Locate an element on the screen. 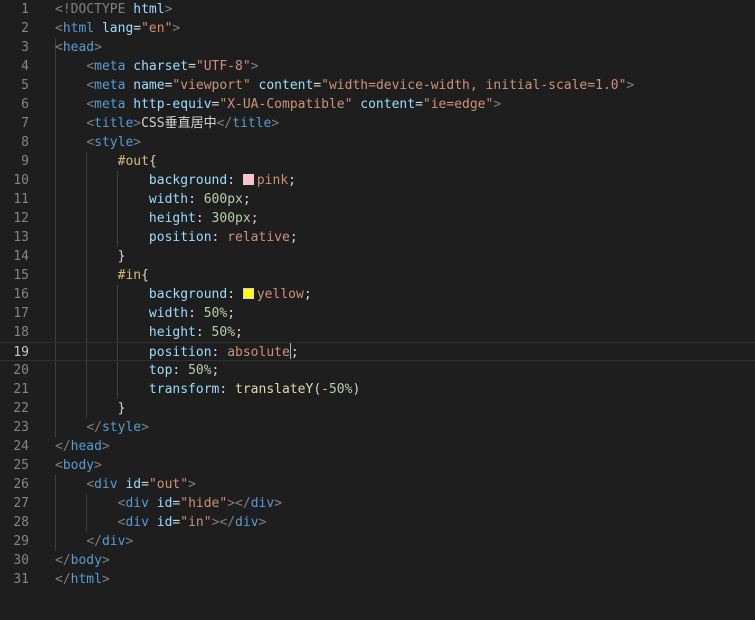 The image size is (755, 620). line-number: 8 is located at coordinates (25, 142).